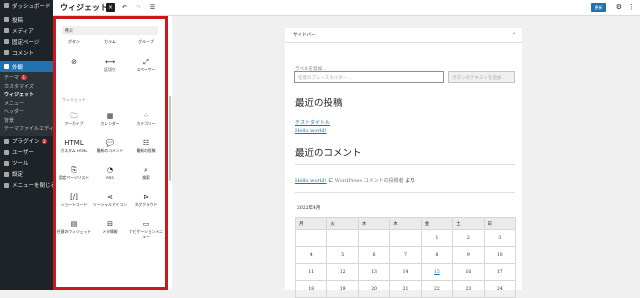 This screenshot has height=298, width=640. What do you see at coordinates (6, 152) in the screenshot?
I see `user-icon` at bounding box center [6, 152].